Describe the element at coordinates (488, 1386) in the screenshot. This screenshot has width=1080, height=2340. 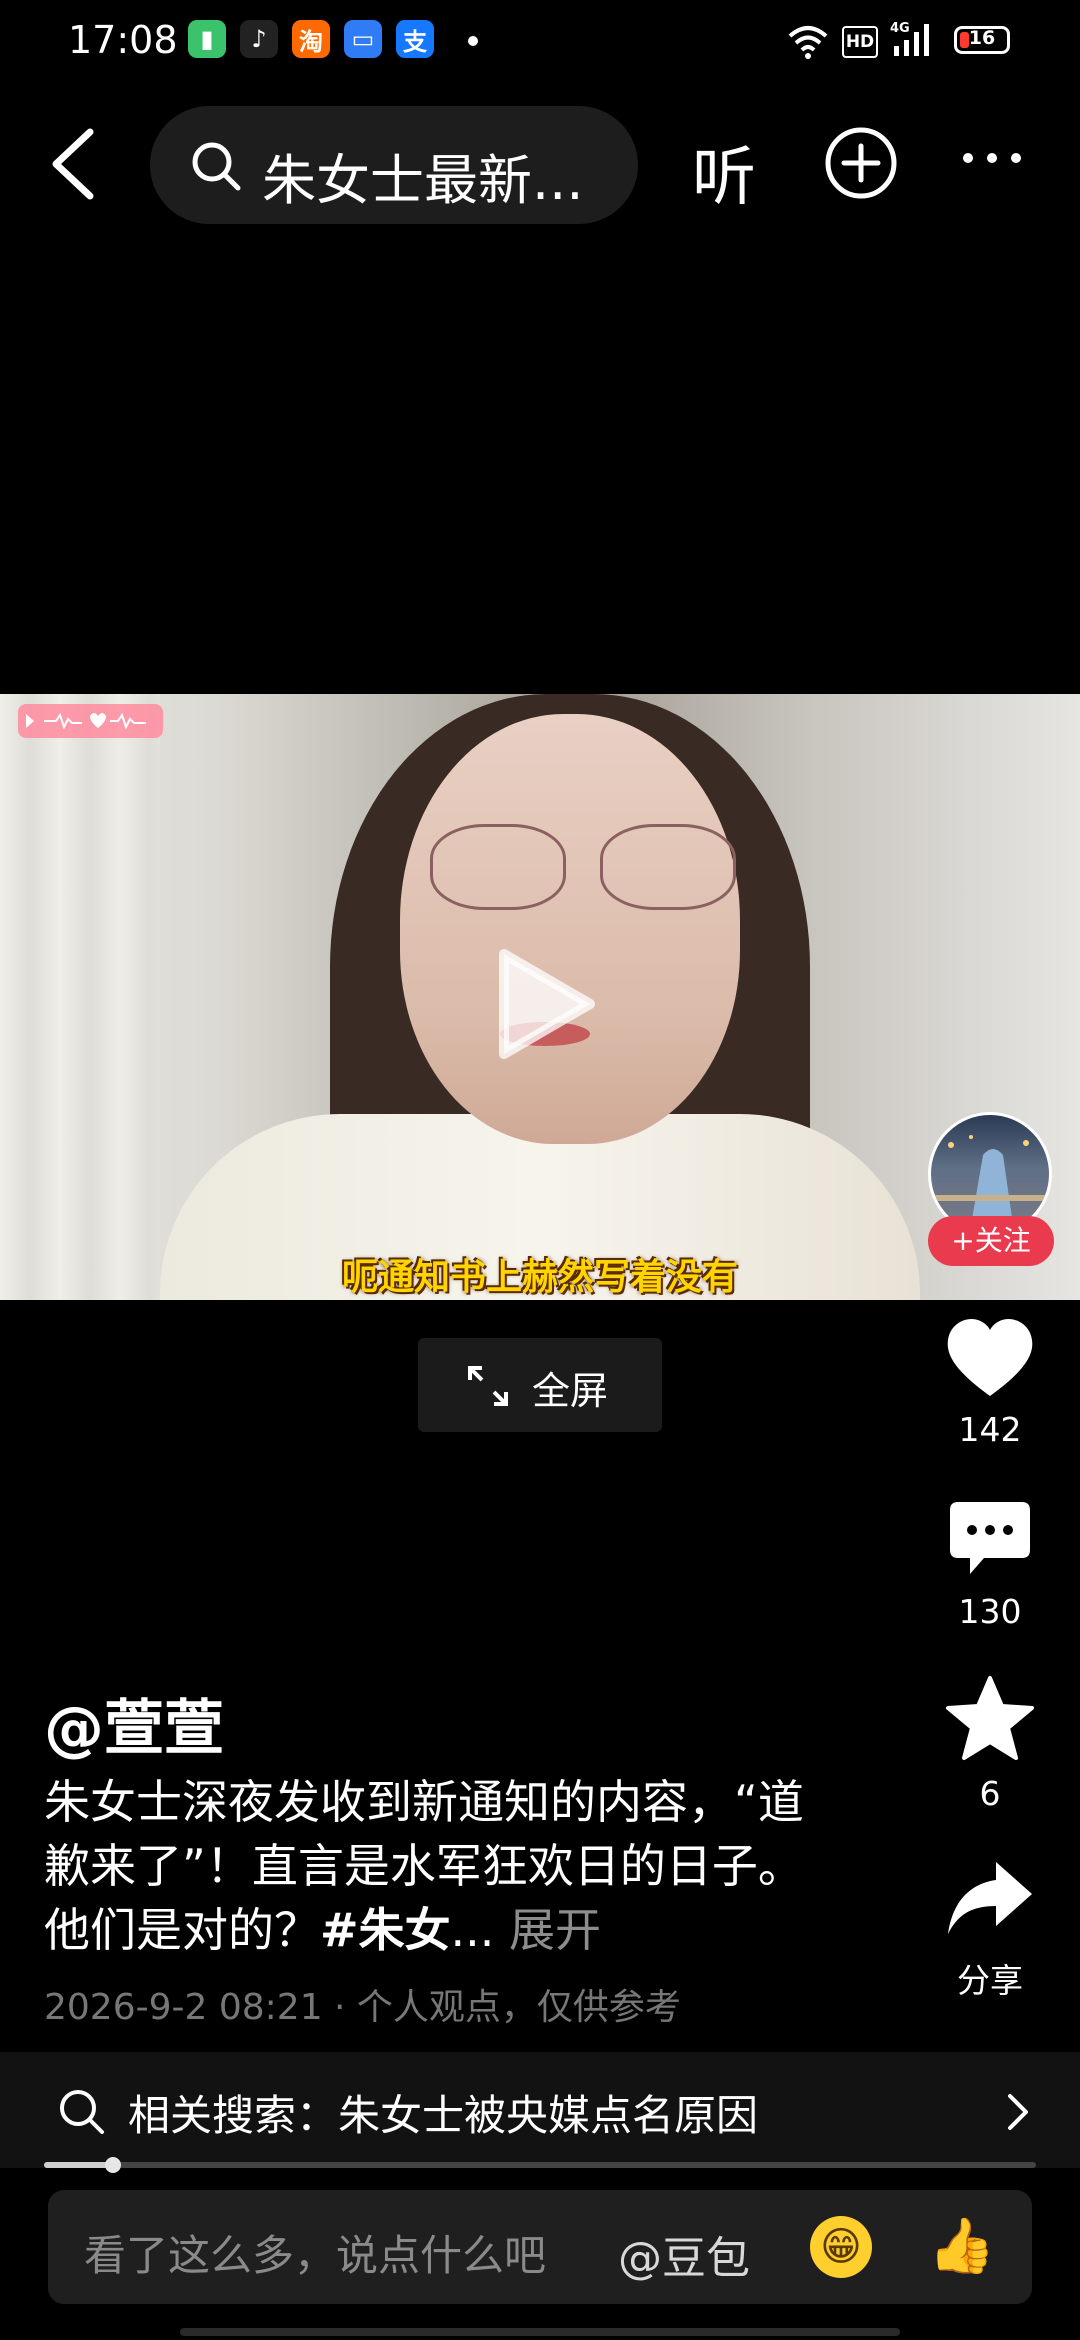
I see `fullscreen-icon` at that location.